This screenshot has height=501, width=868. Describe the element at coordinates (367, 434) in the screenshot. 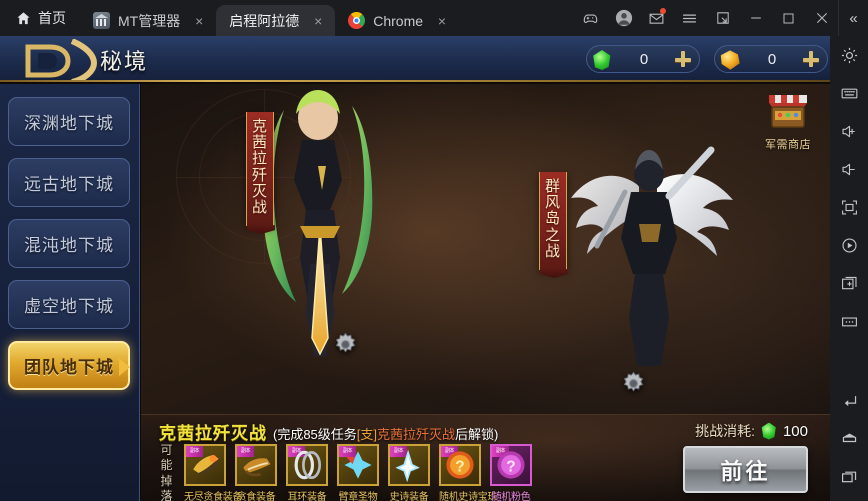

I see `condition-tag: [支]` at that location.